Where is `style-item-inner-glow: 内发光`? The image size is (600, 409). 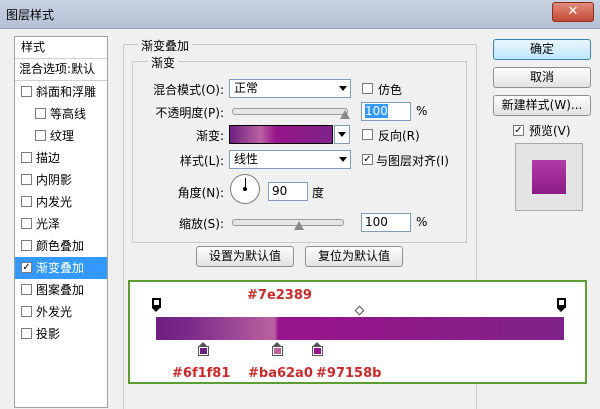 style-item-inner-glow: 内发光 is located at coordinates (61, 202).